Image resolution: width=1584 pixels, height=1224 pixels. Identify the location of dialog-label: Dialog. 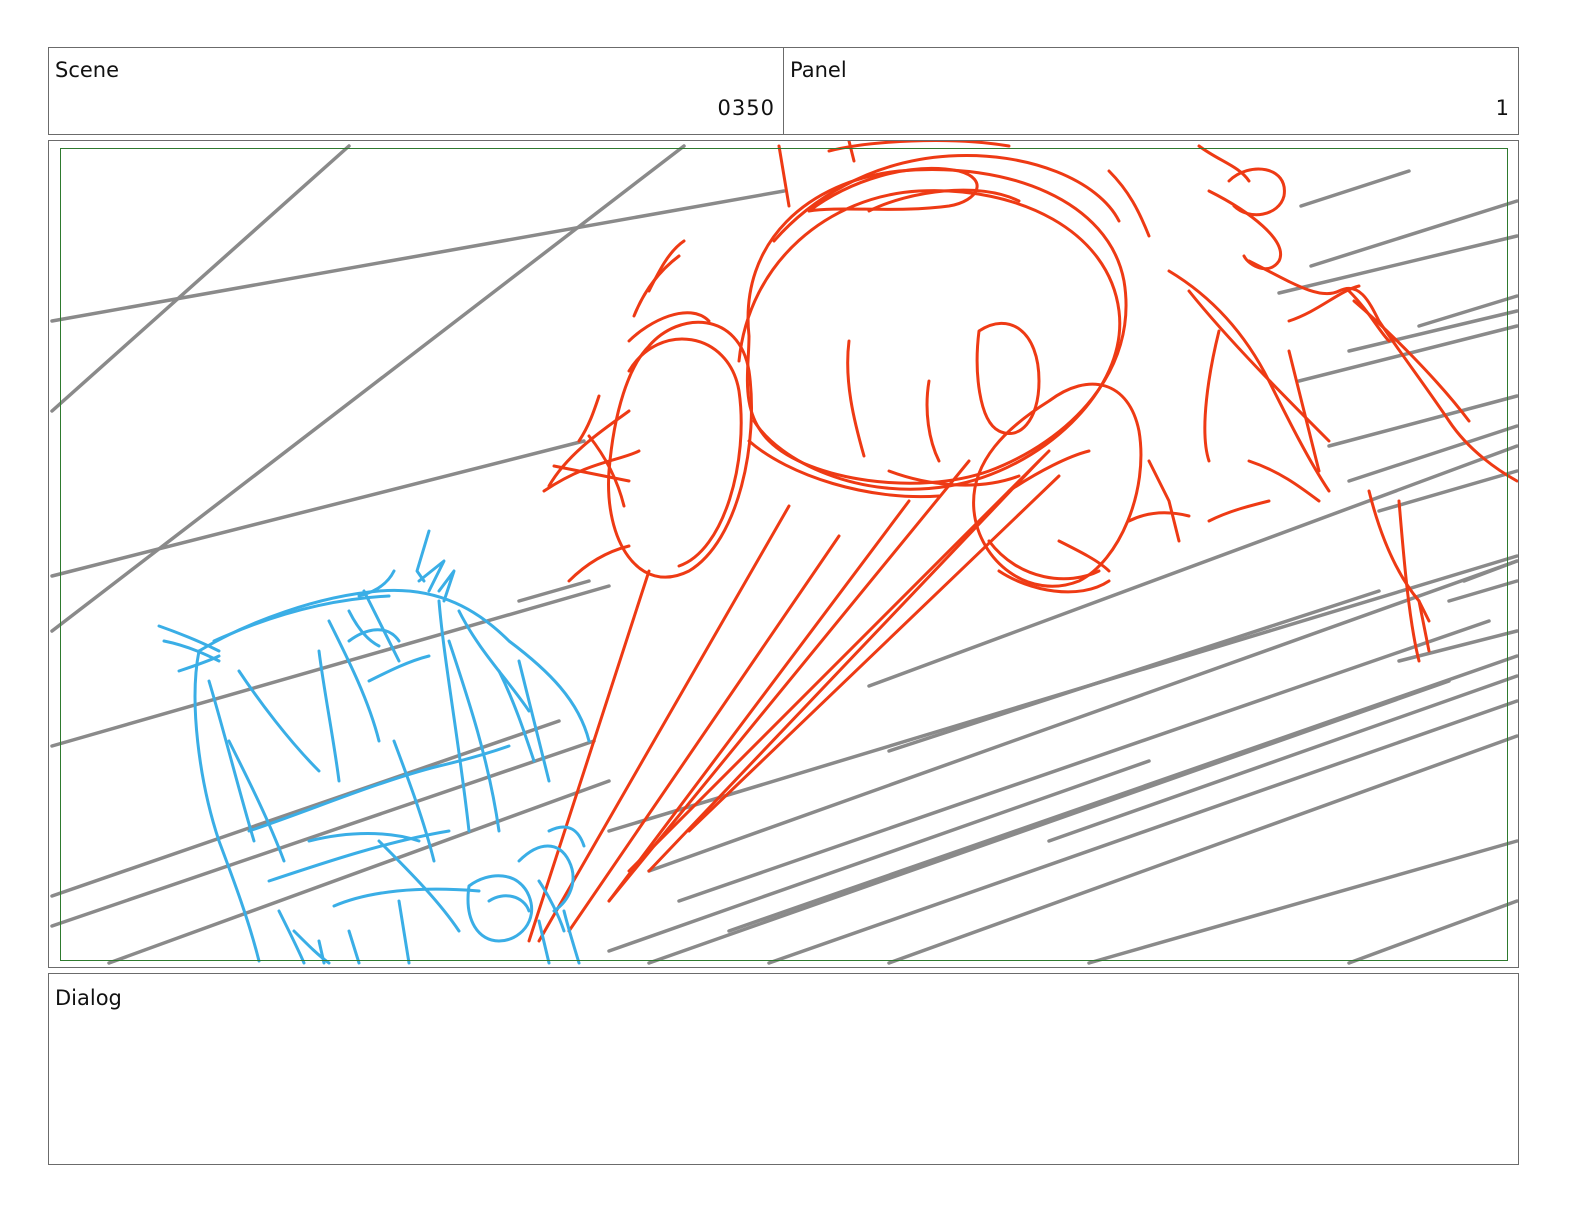
(88, 998).